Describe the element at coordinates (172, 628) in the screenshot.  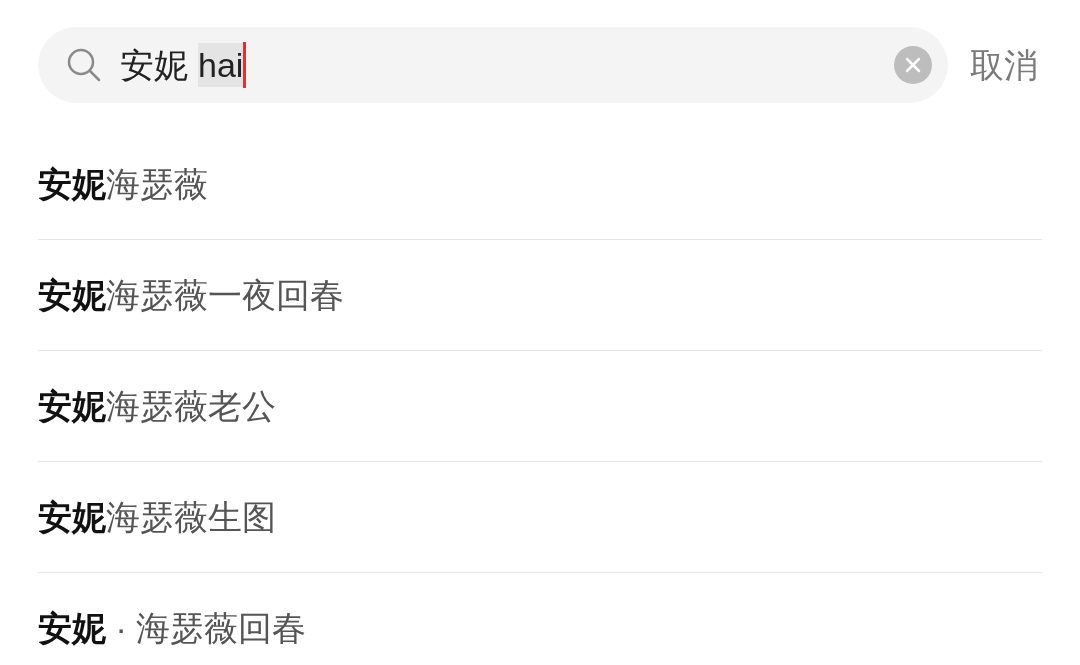
I see `suggestion-item: 安妮 · 海瑟薇回春` at that location.